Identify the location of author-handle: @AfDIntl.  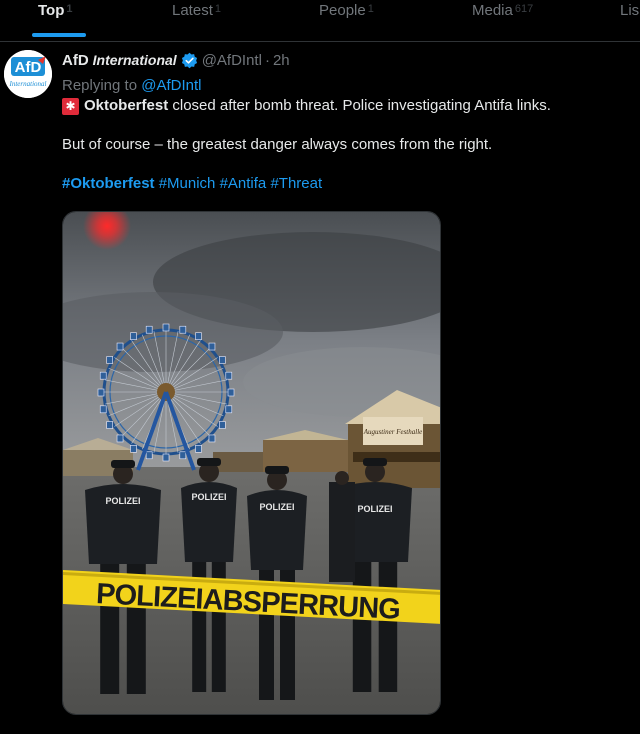
(232, 60).